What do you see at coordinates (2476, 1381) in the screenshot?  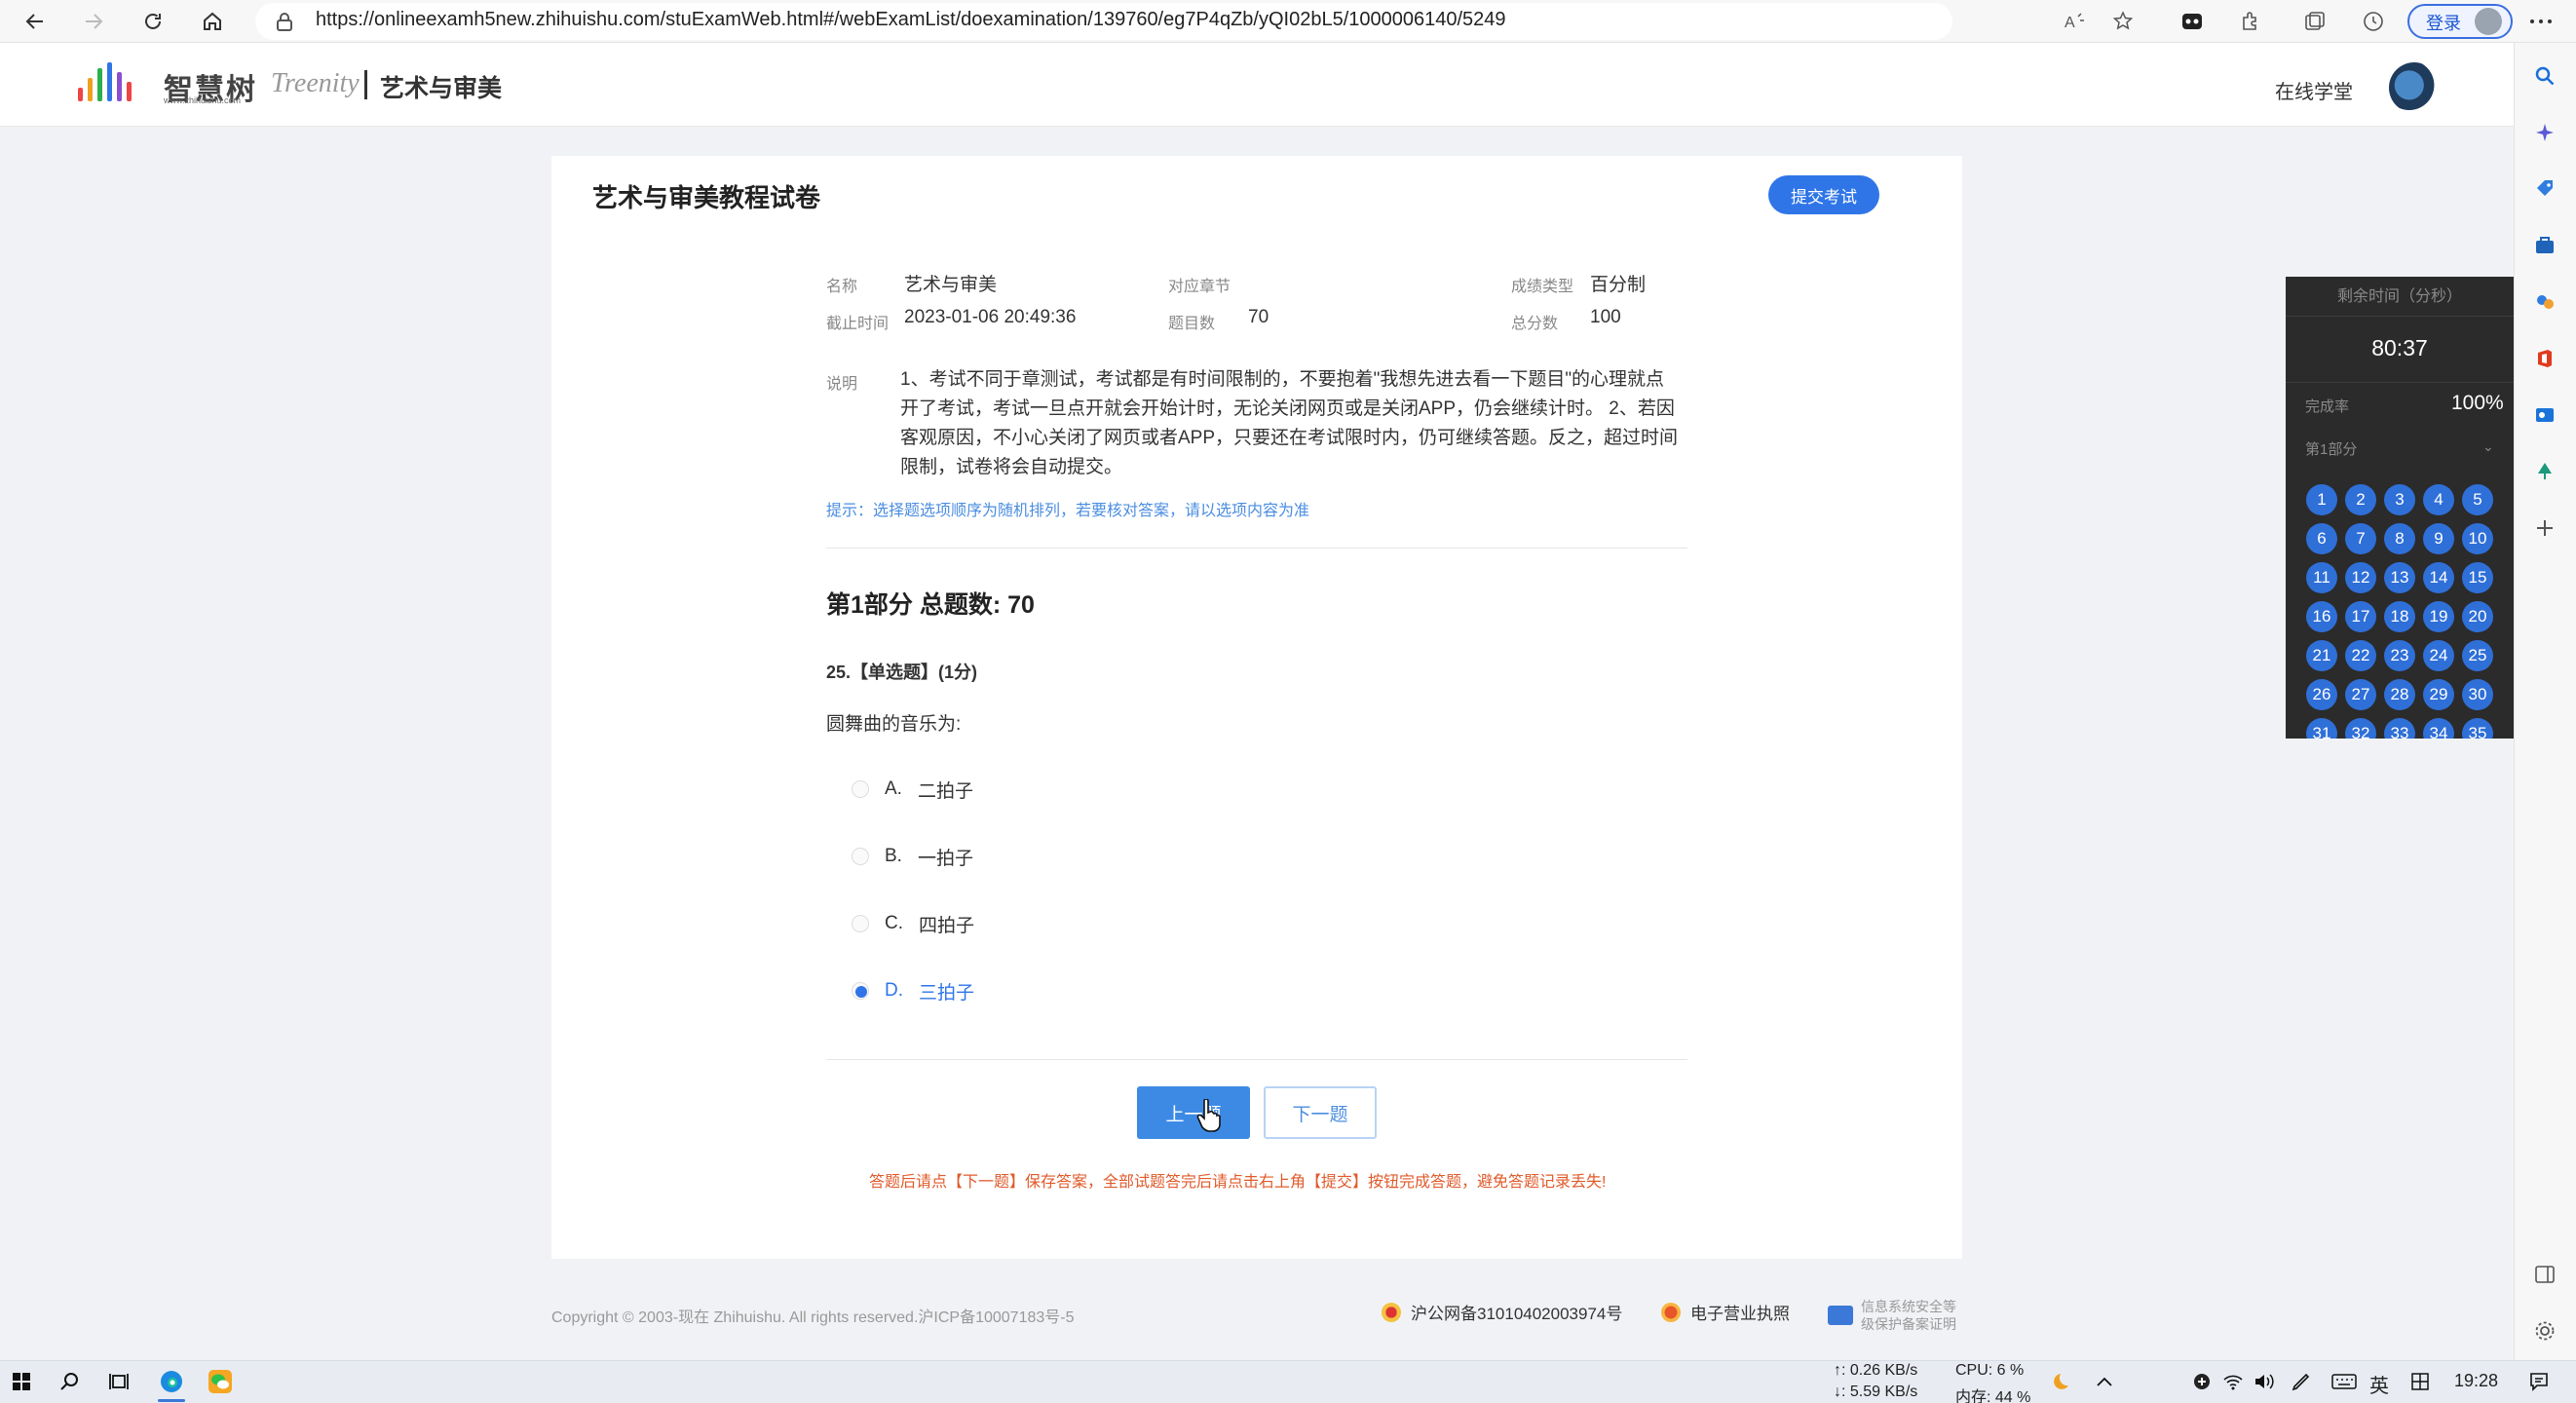 I see `clock-time: 19:28` at bounding box center [2476, 1381].